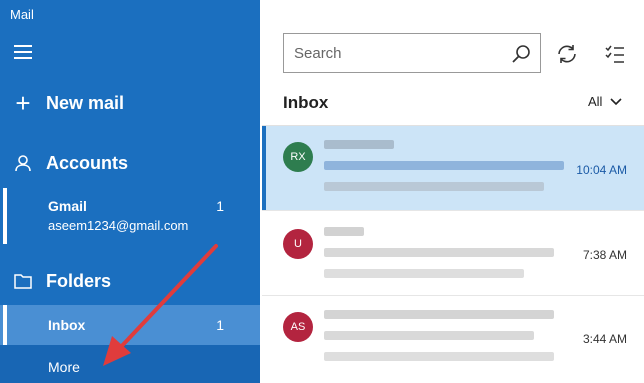 Image resolution: width=644 pixels, height=383 pixels. Describe the element at coordinates (595, 101) in the screenshot. I see `filter-label: All` at that location.